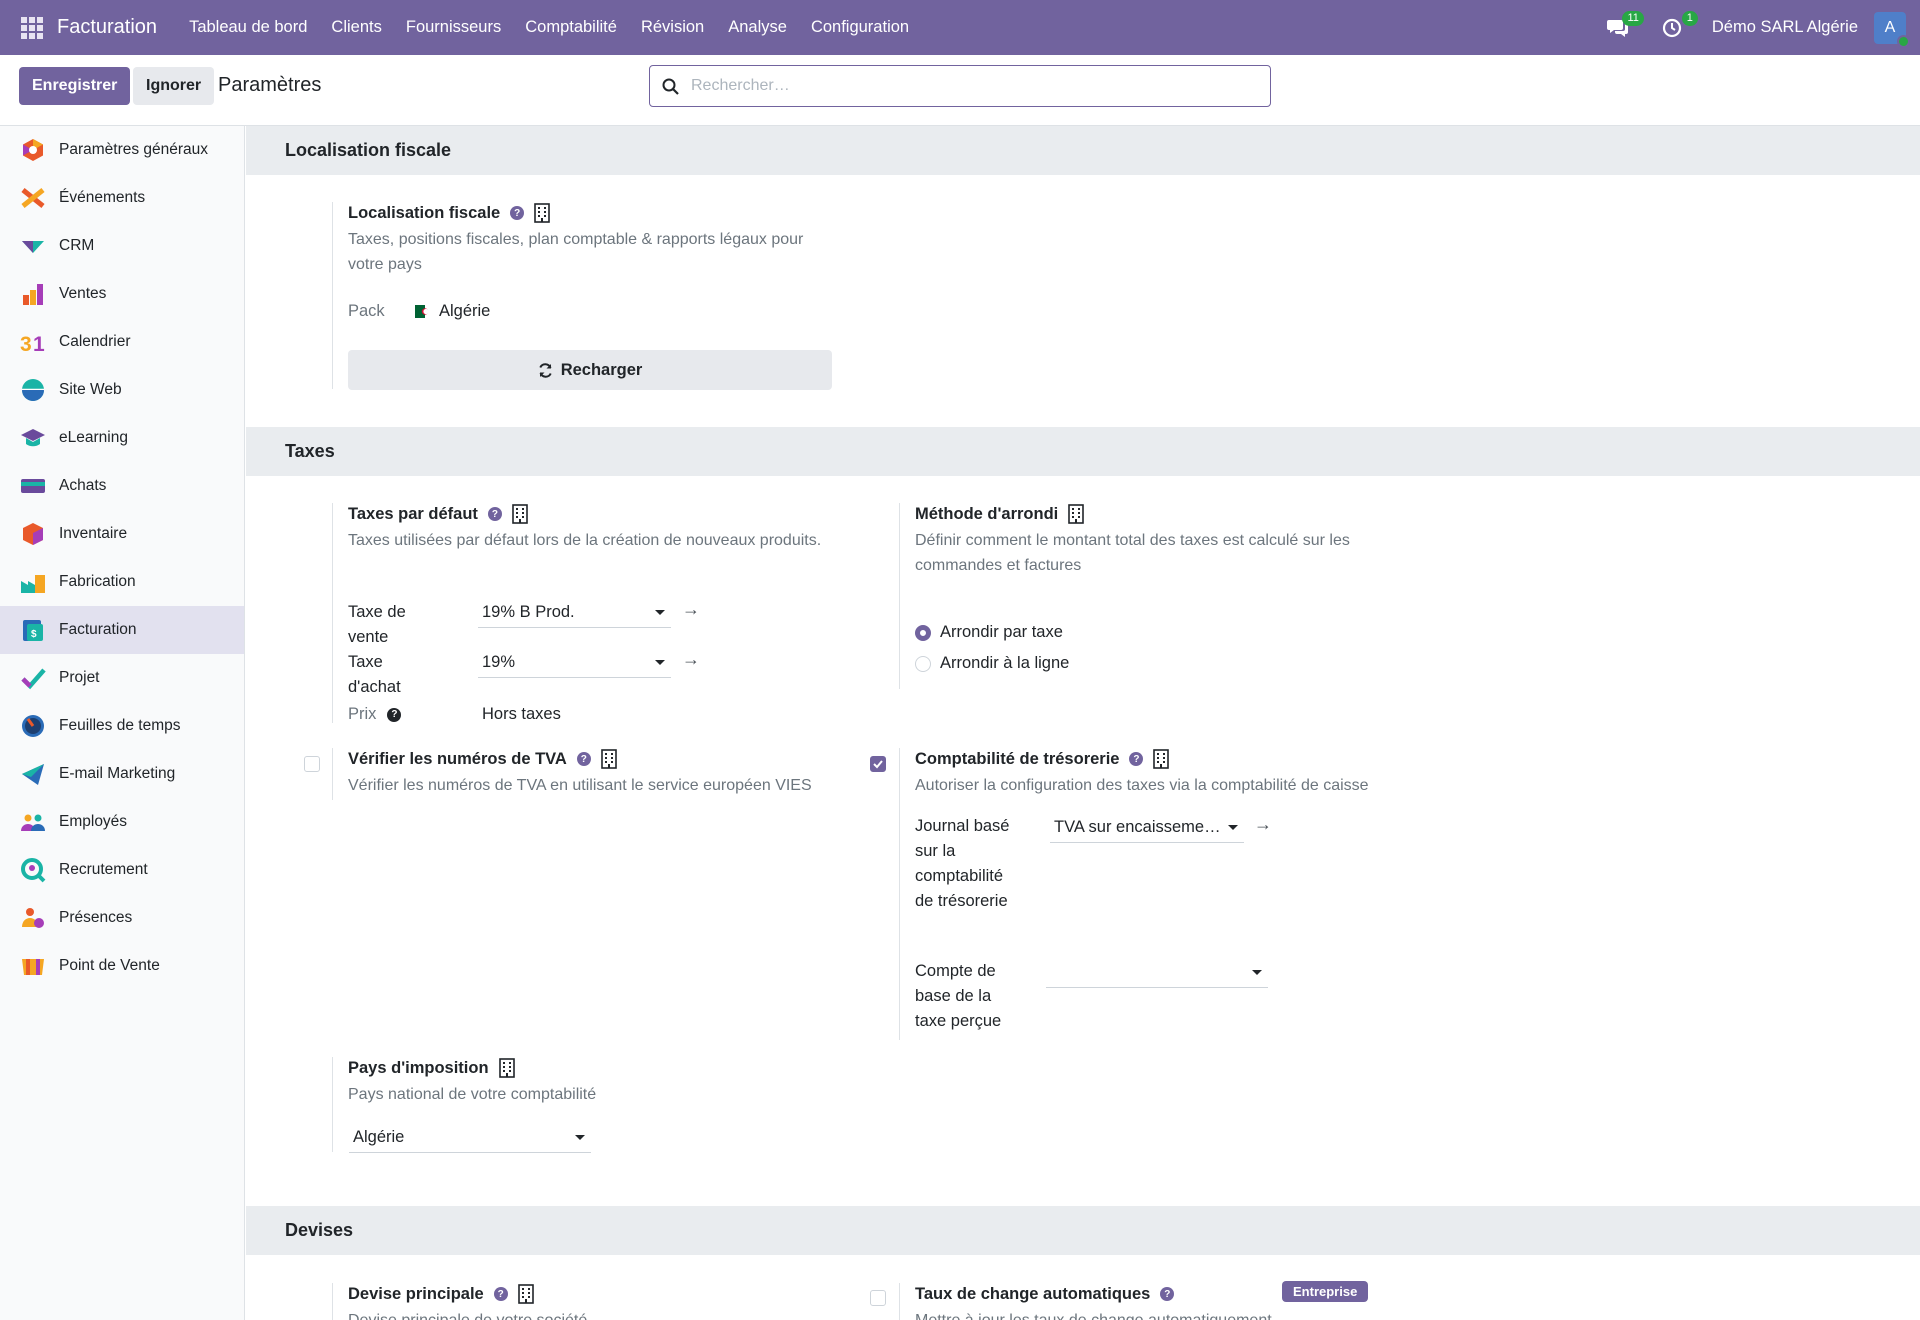  I want to click on menu-accounting: Comptabilité, so click(571, 27).